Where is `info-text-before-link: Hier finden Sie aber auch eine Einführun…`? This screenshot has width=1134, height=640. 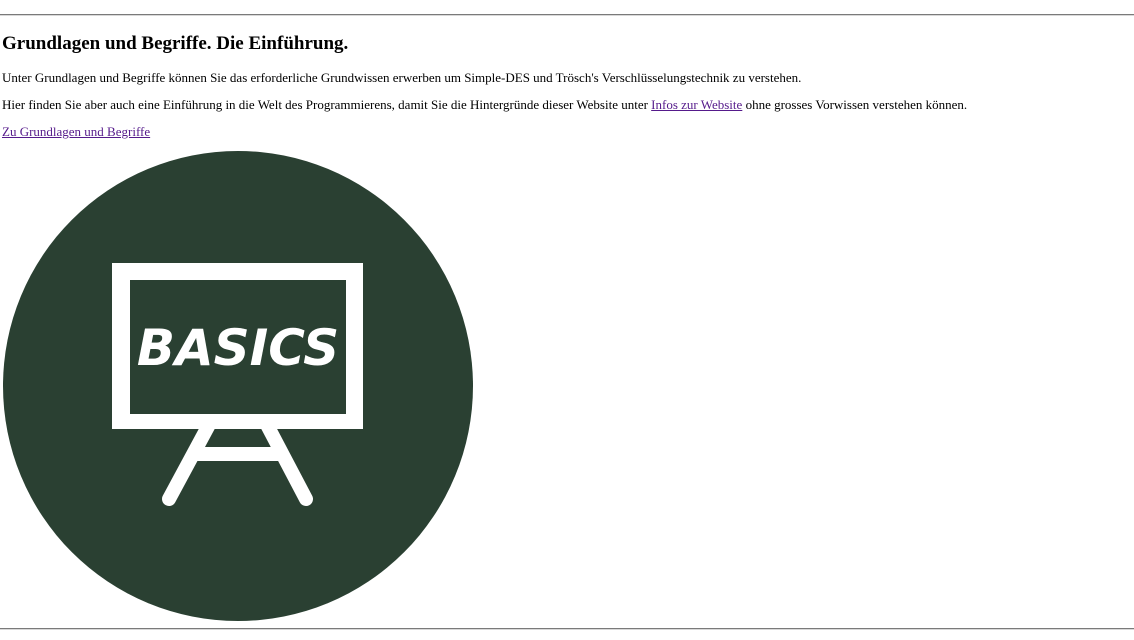
info-text-before-link: Hier finden Sie aber auch eine Einführun… is located at coordinates (327, 104).